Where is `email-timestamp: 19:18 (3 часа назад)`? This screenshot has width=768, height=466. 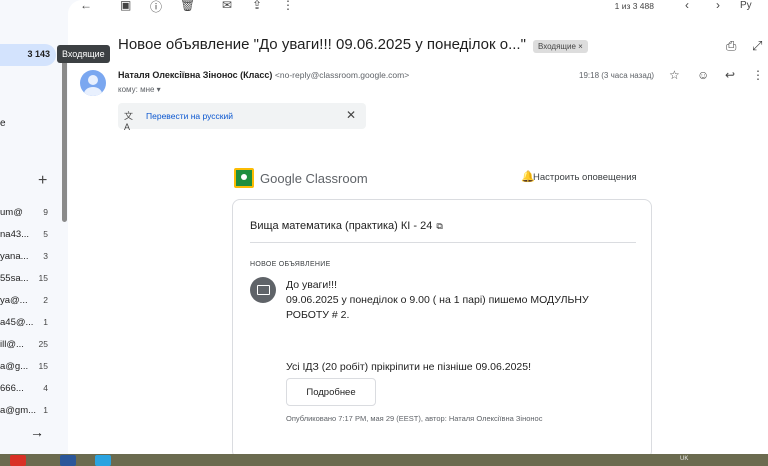 email-timestamp: 19:18 (3 часа назад) is located at coordinates (617, 75).